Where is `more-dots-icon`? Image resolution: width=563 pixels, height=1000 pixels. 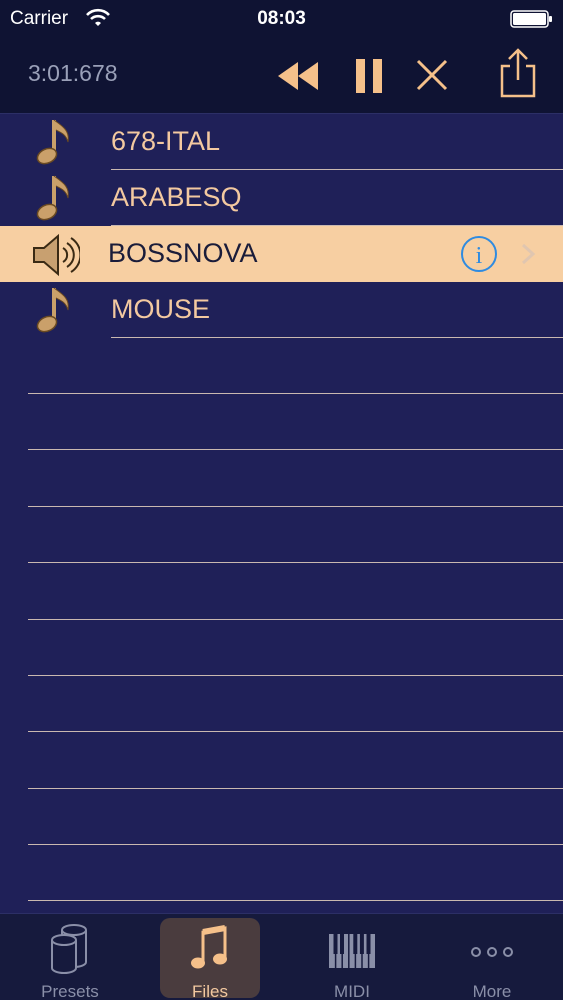
more-dots-icon is located at coordinates (492, 952).